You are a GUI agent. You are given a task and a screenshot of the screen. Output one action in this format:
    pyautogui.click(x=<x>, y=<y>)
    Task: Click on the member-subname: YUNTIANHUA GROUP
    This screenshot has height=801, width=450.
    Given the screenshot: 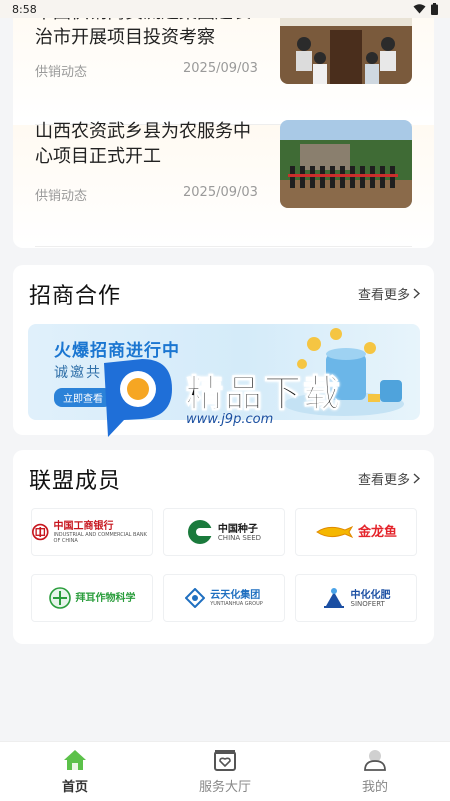 What is the action you would take?
    pyautogui.click(x=236, y=603)
    